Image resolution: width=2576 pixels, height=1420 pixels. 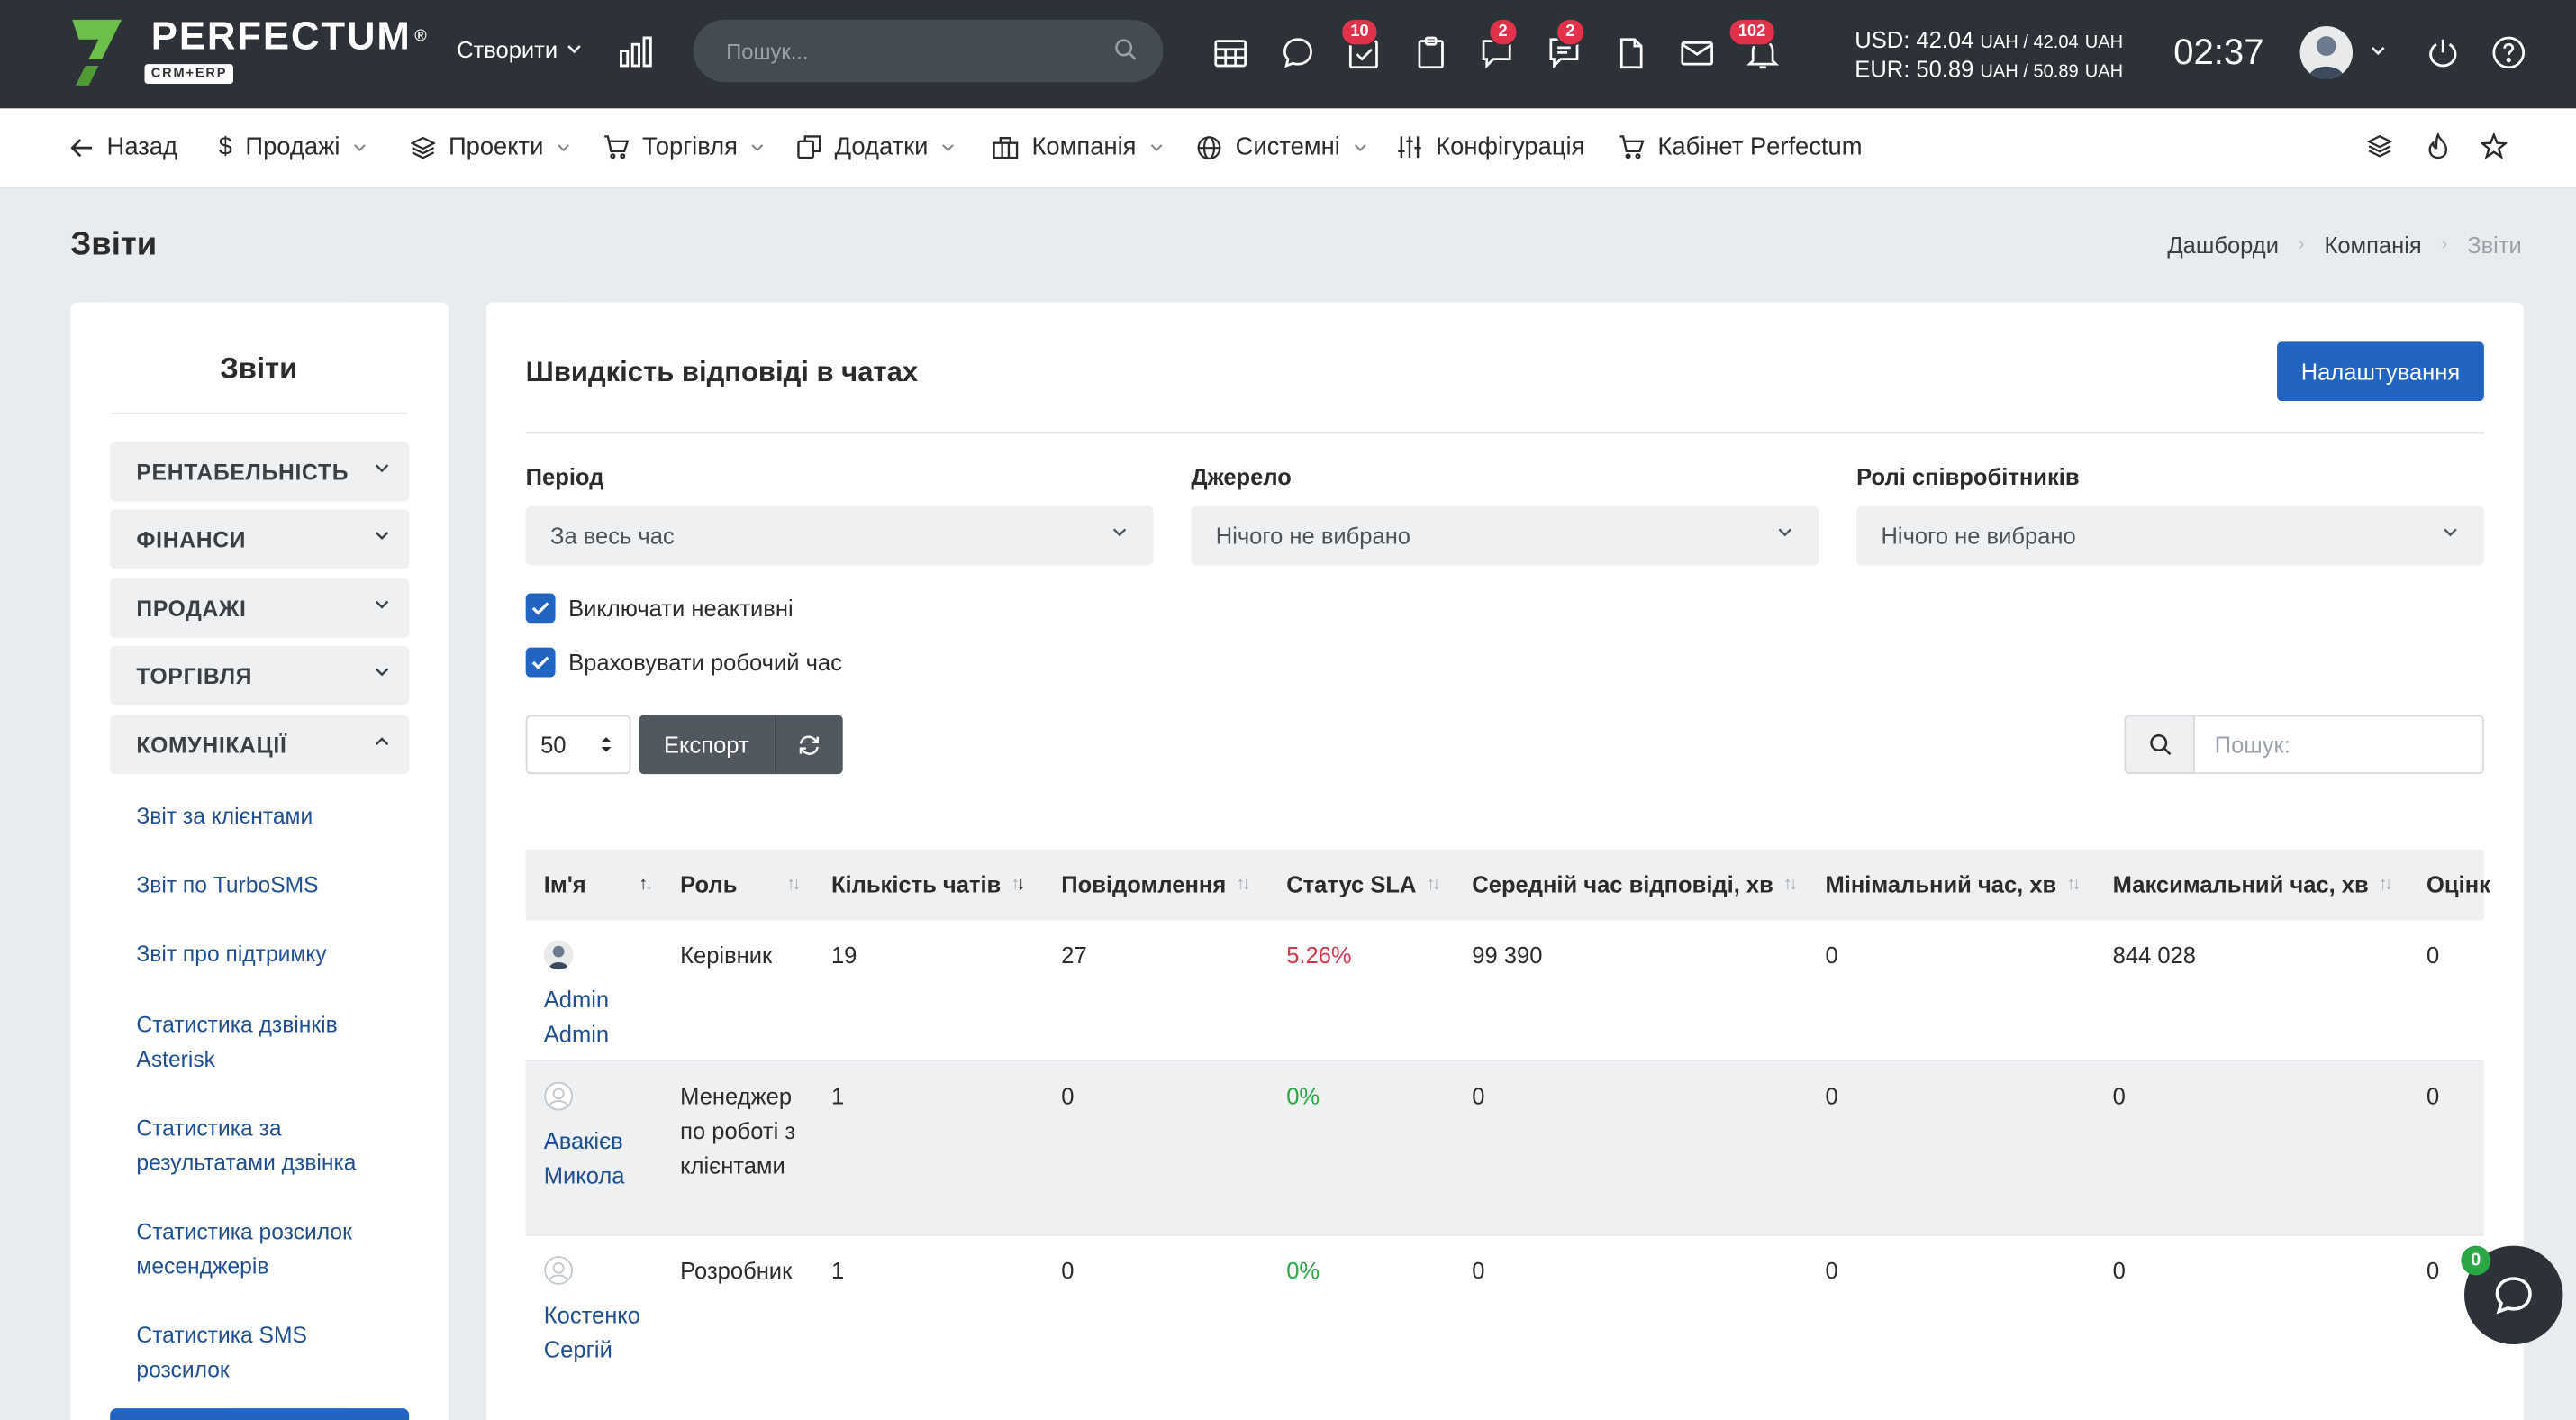 I want to click on avatar, so click(x=559, y=1096).